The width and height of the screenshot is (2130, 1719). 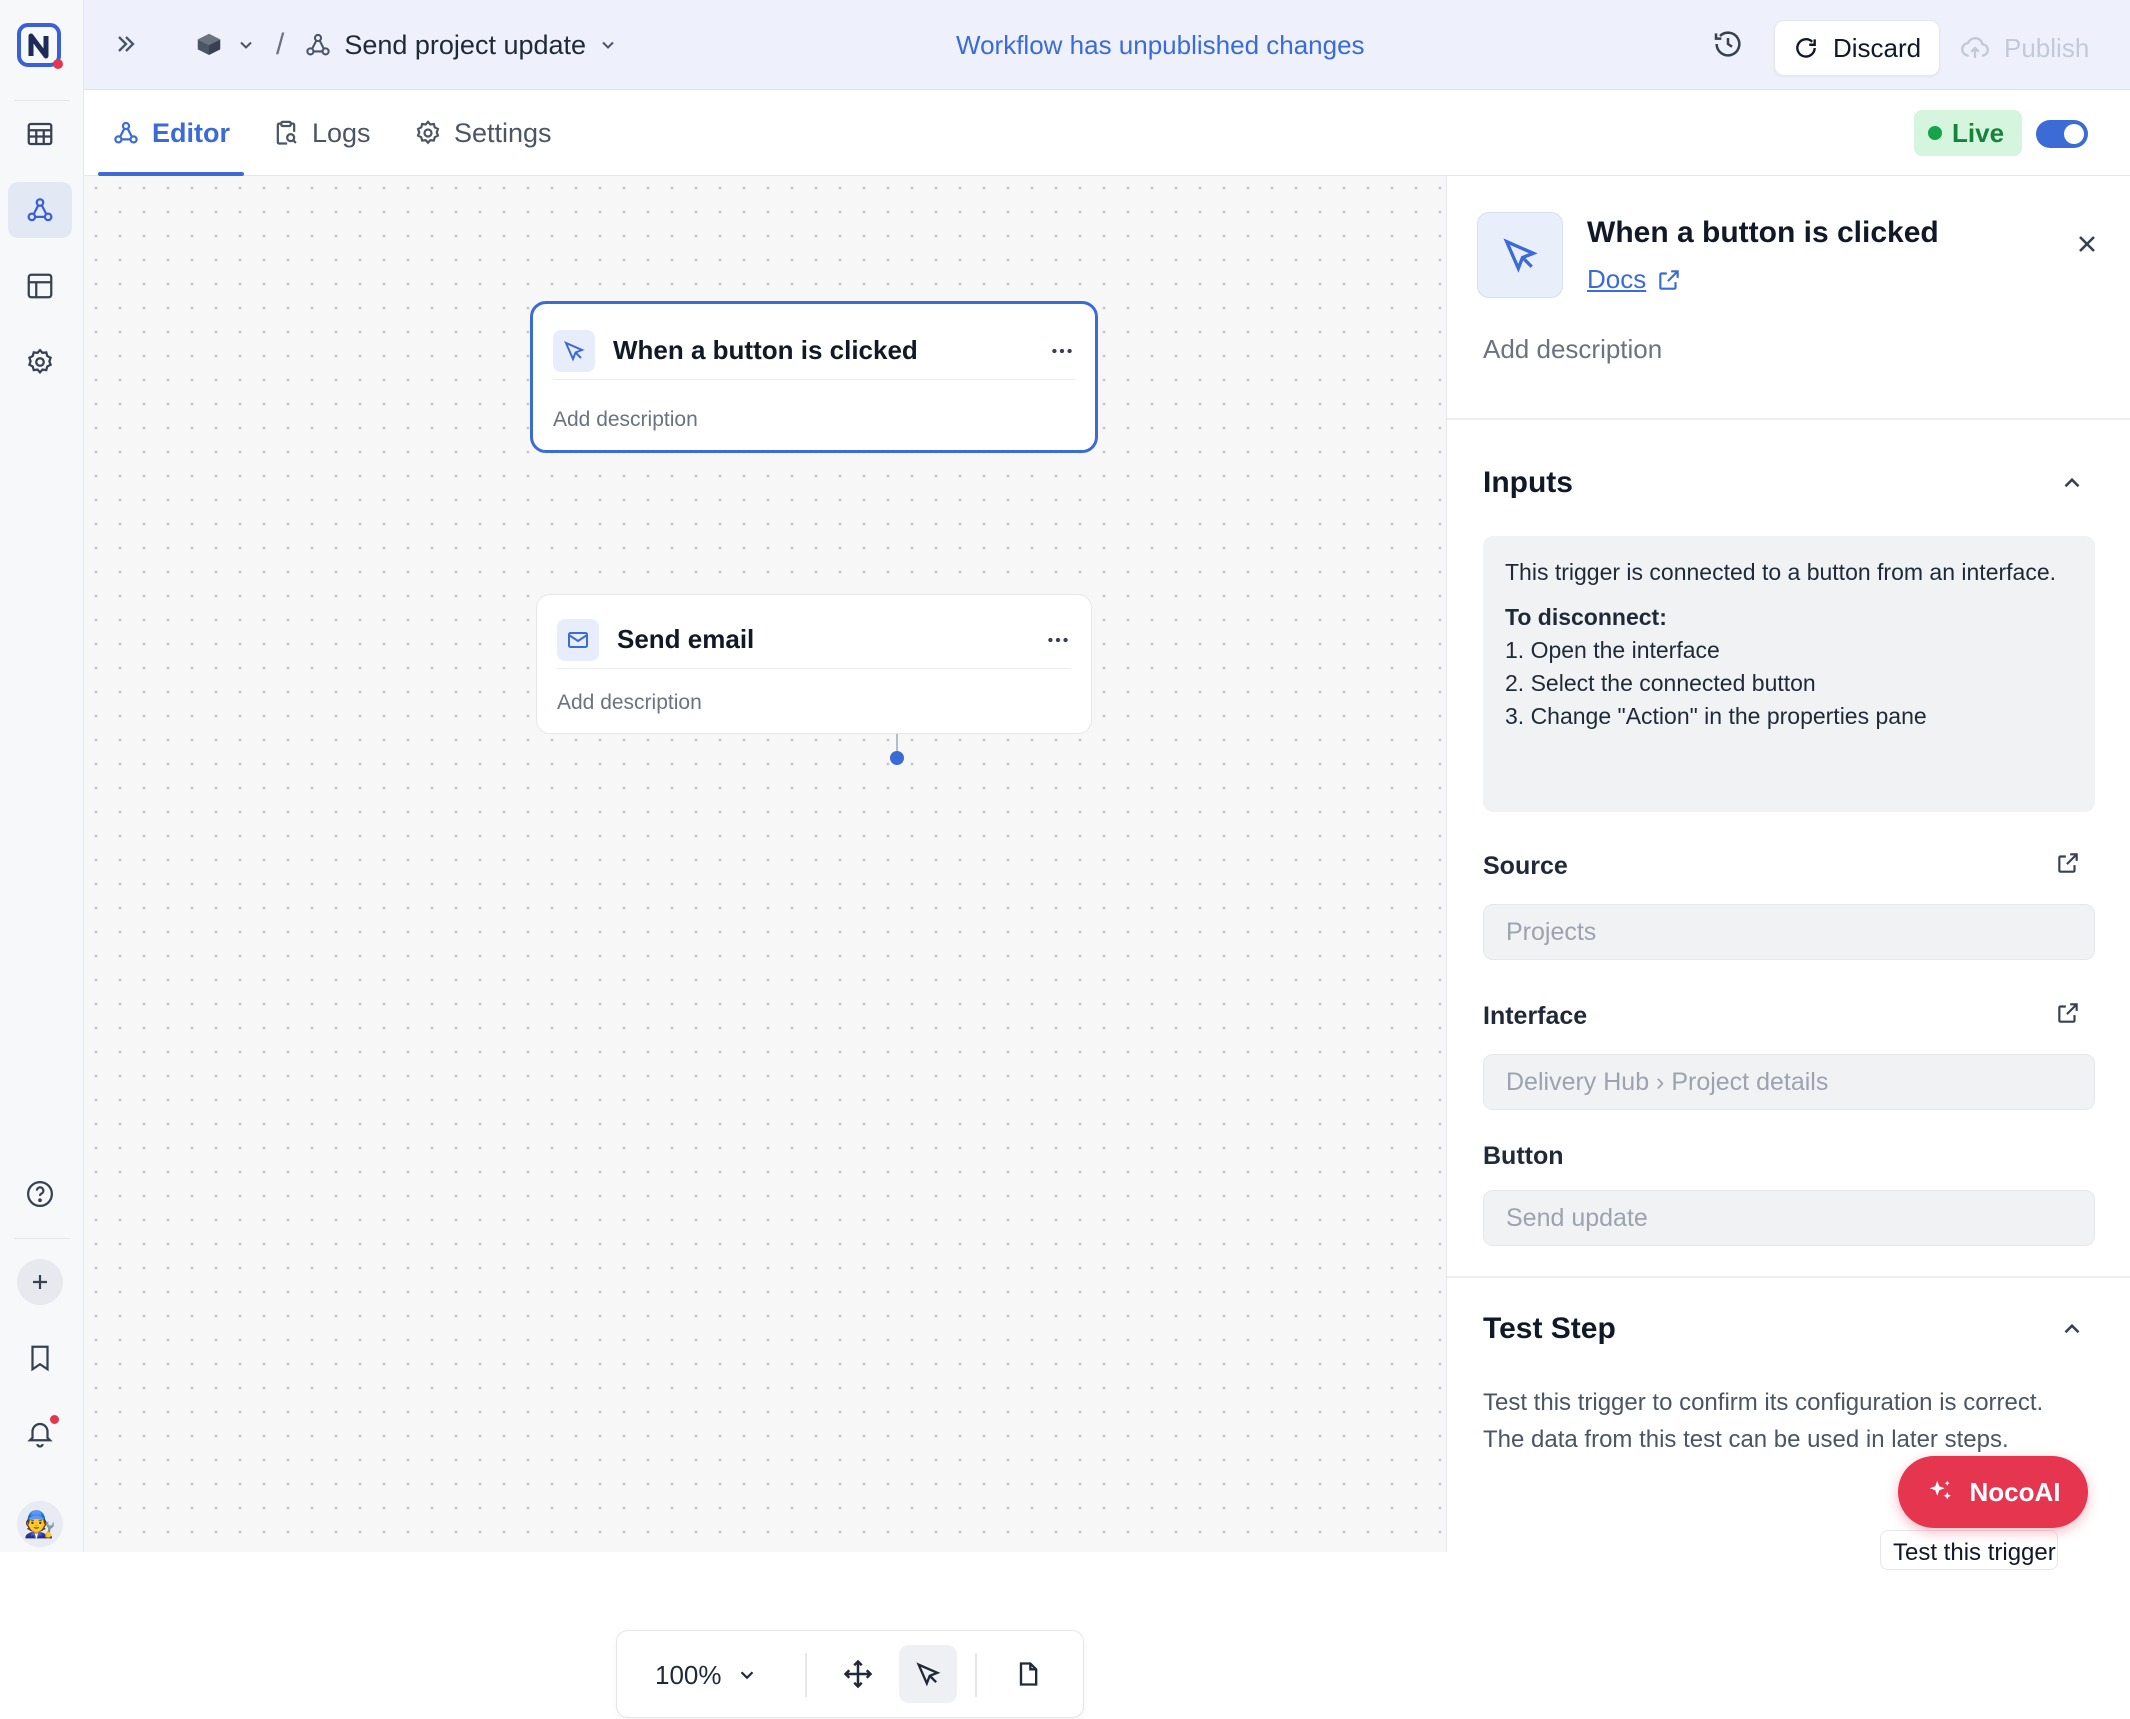 What do you see at coordinates (2047, 47) in the screenshot?
I see `publish-label: Publish` at bounding box center [2047, 47].